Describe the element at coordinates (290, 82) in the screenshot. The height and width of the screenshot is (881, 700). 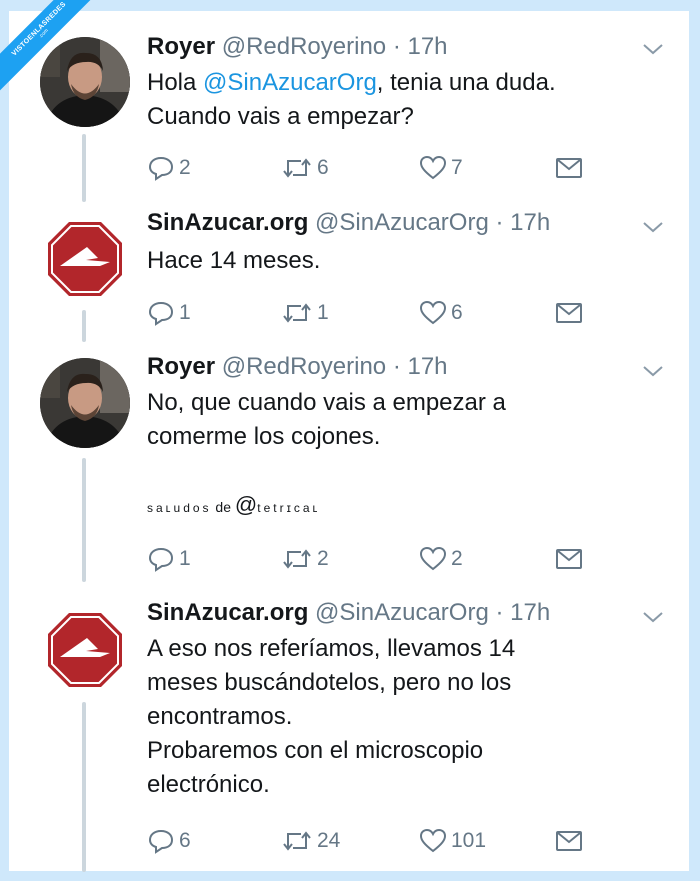
I see `mention-link: @SinAzucarOrg` at that location.